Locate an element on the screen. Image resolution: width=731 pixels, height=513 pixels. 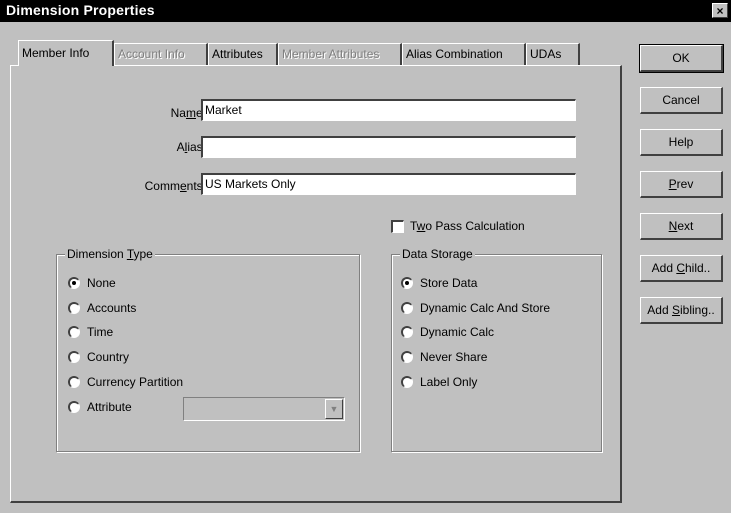
name-label: Name: is located at coordinates (188, 113).